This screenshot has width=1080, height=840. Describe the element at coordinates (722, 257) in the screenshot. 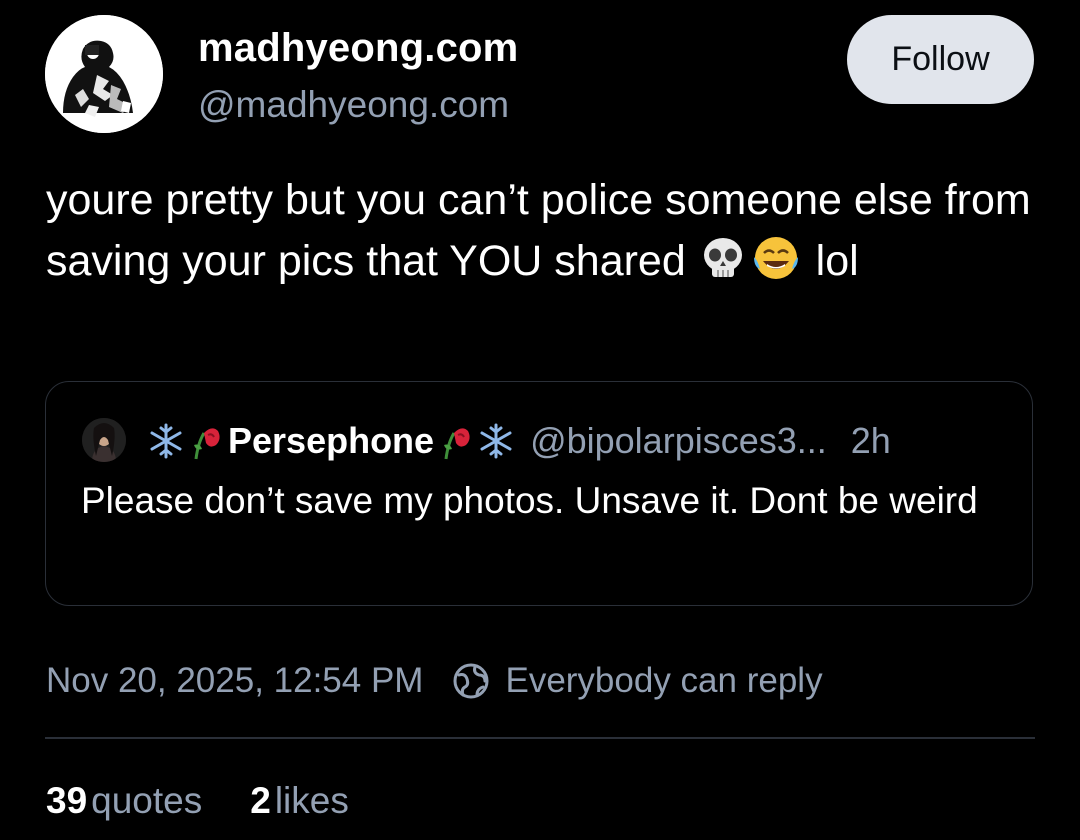

I see `skull-emoji` at that location.